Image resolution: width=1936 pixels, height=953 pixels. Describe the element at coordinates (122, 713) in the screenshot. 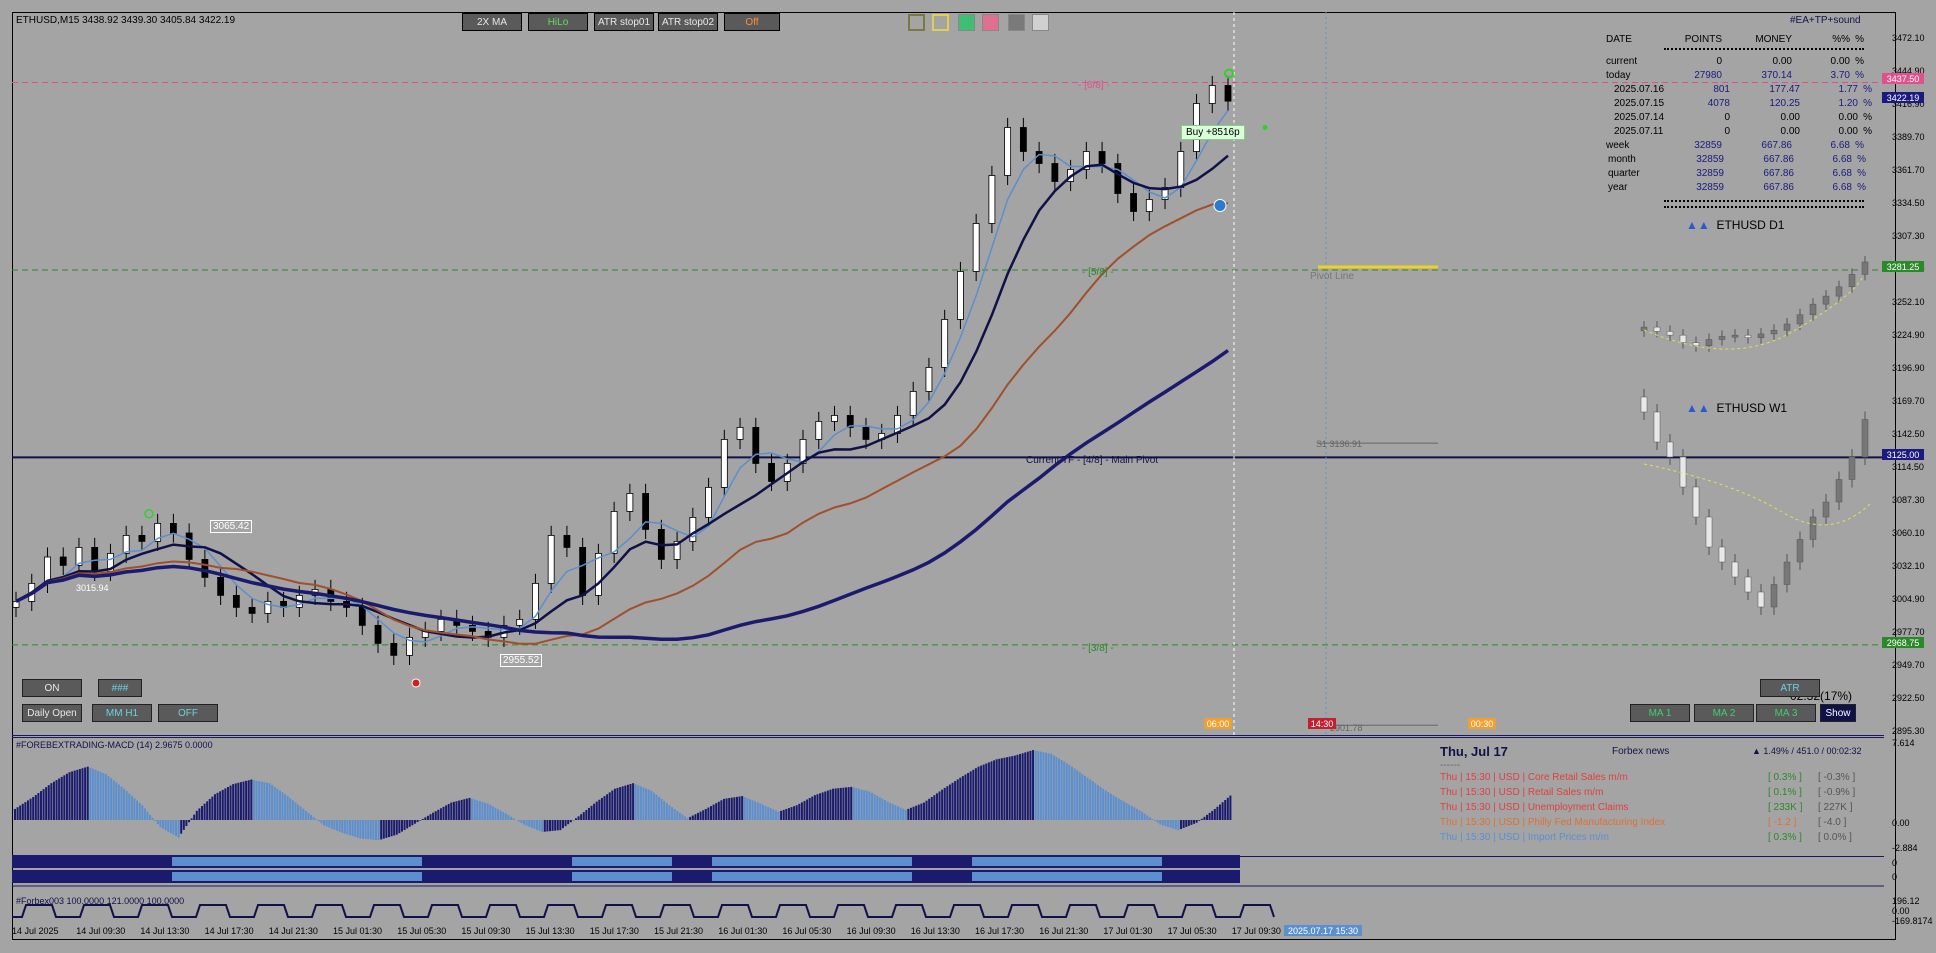

I see `mm-h1-button: MM H1` at that location.